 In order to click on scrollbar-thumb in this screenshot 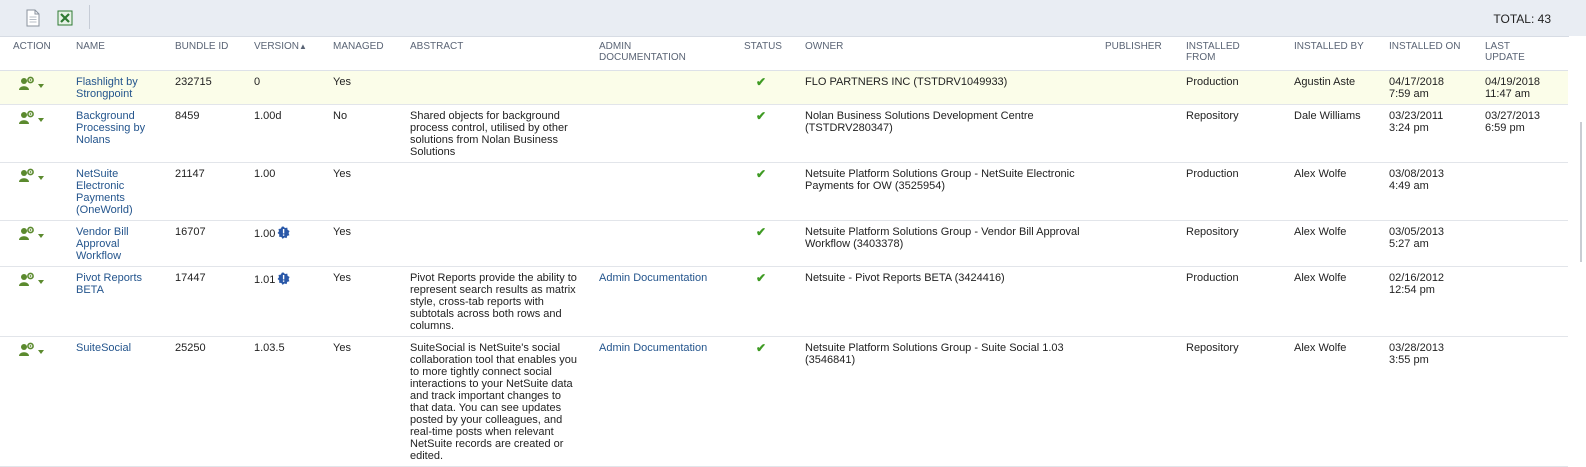, I will do `click(1581, 192)`.